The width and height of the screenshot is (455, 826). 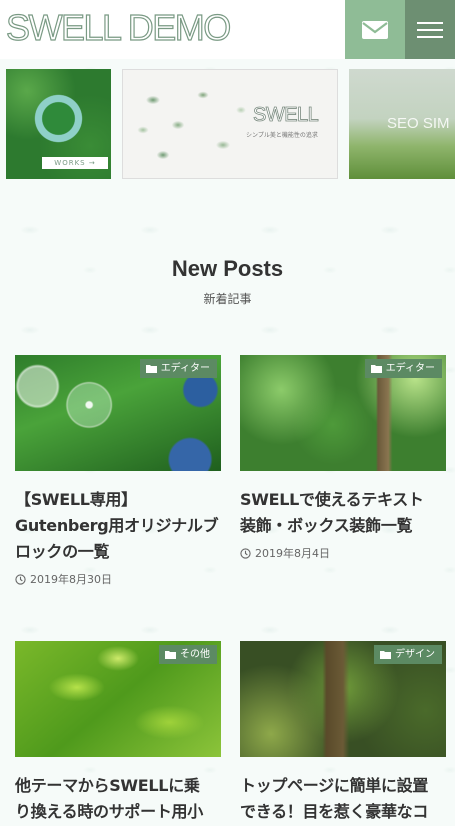 I want to click on post-title: トップページに簡単に設置 できる！目を惹く豪華なコ, so click(x=343, y=799).